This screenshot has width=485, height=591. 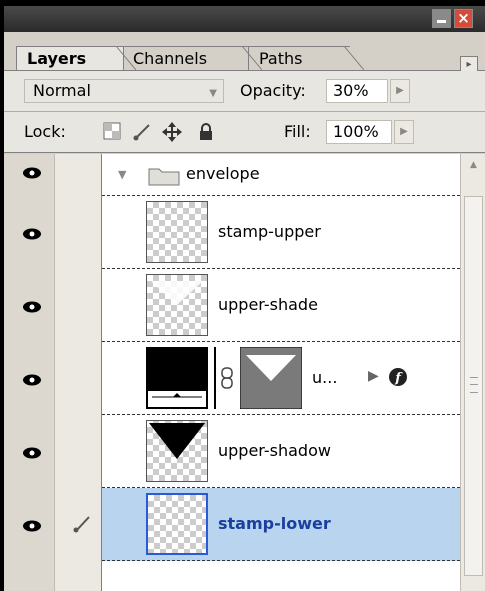 I want to click on dropdown-arrow-icon: ▼, so click(x=213, y=93).